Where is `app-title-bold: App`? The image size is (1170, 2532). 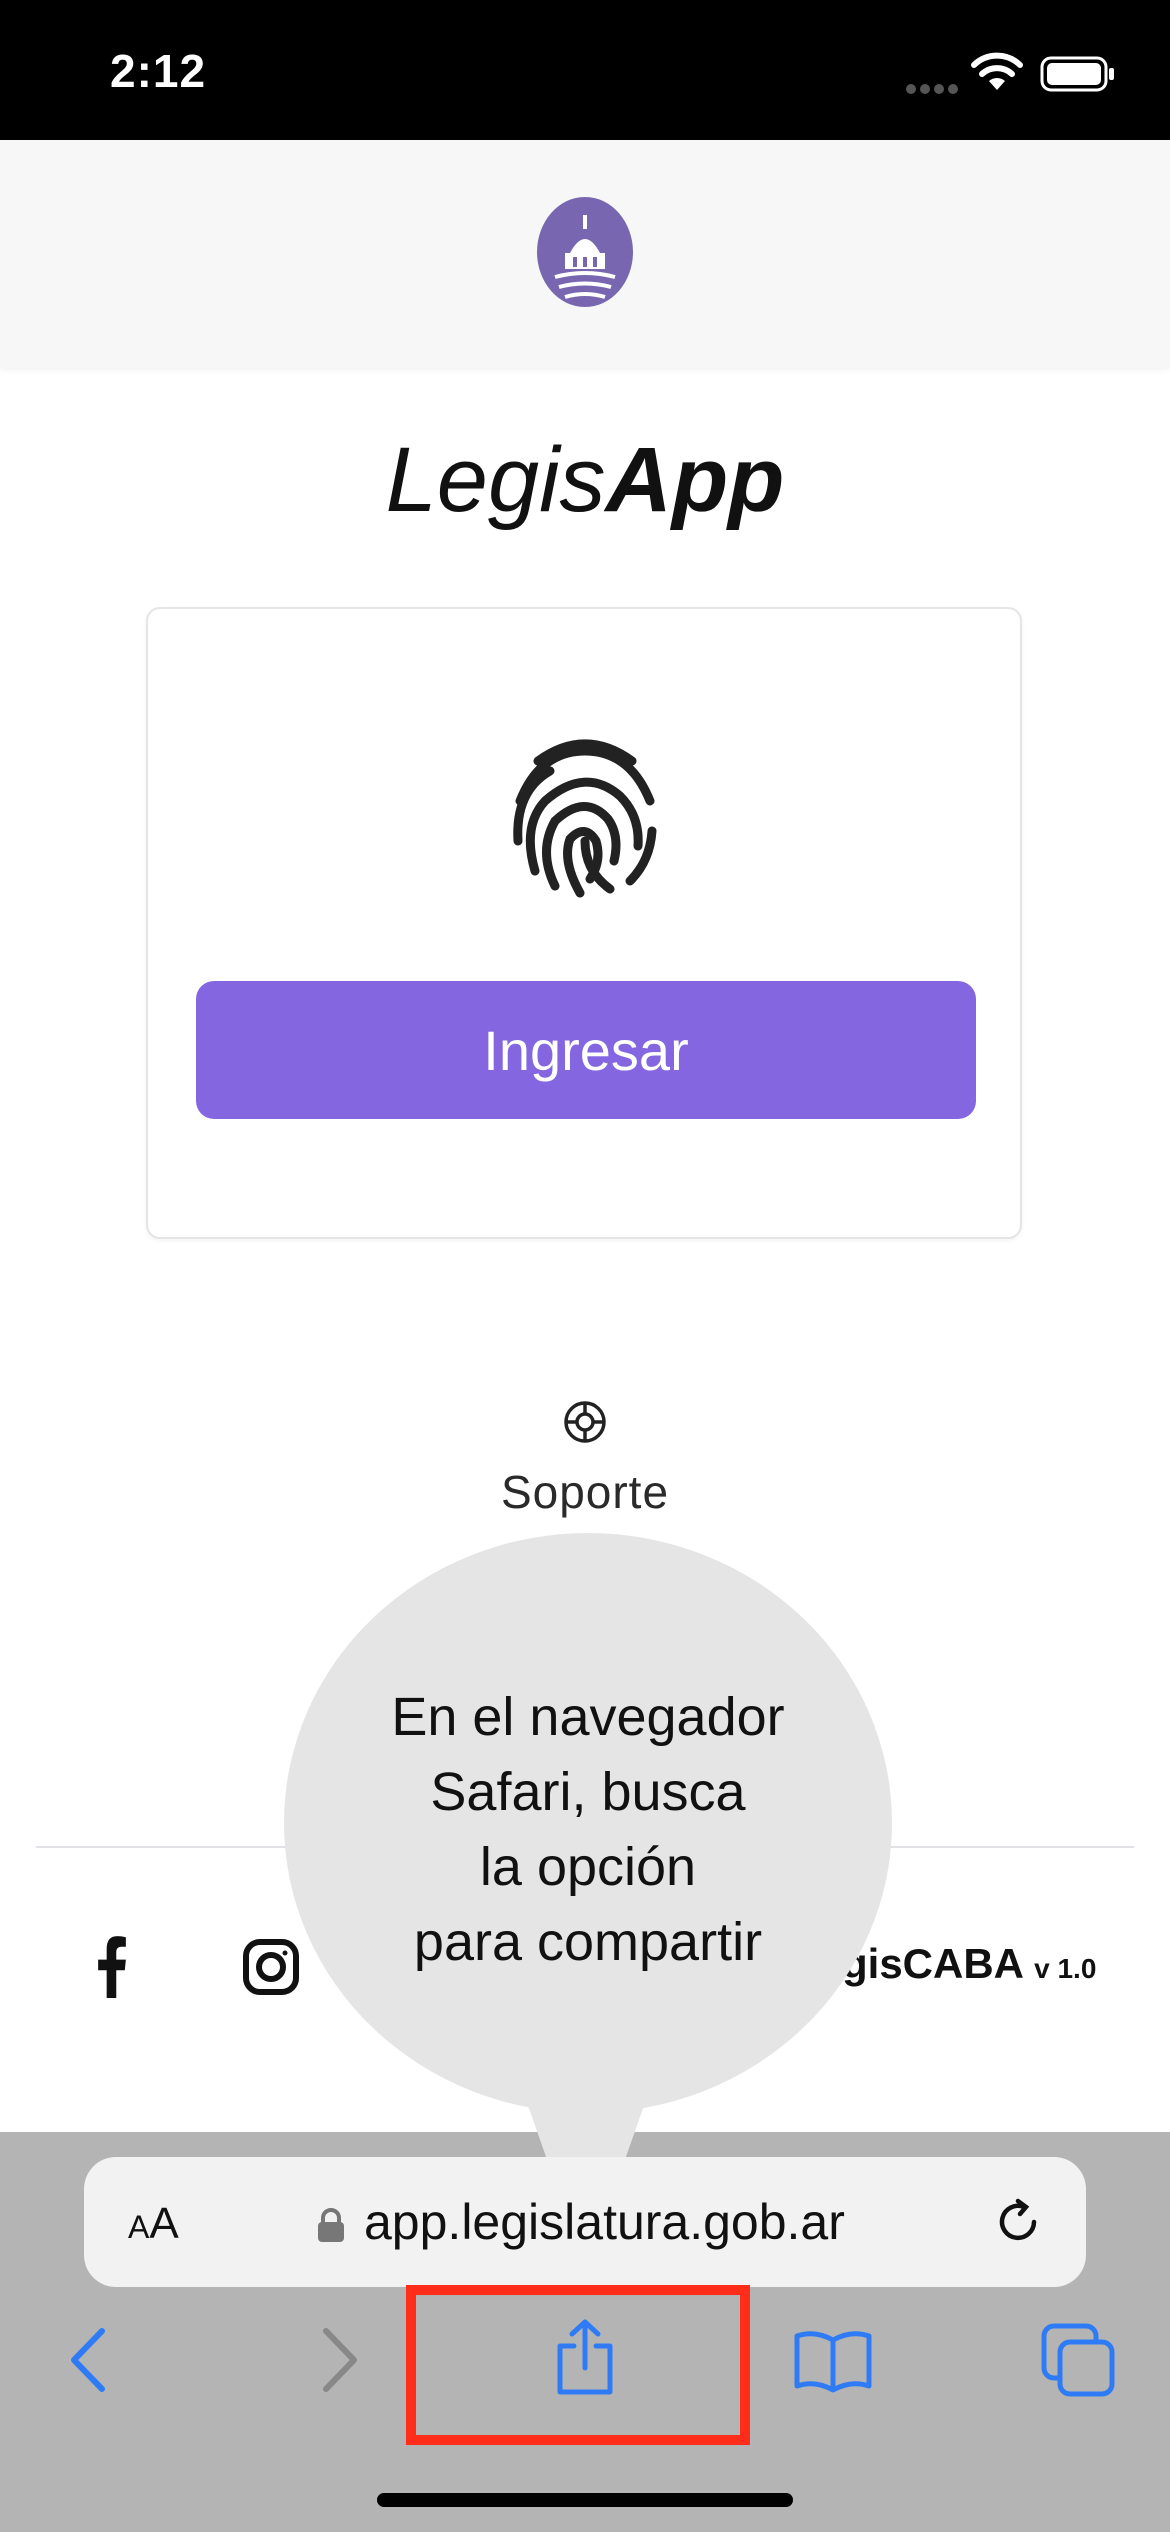
app-title-bold: App is located at coordinates (695, 480).